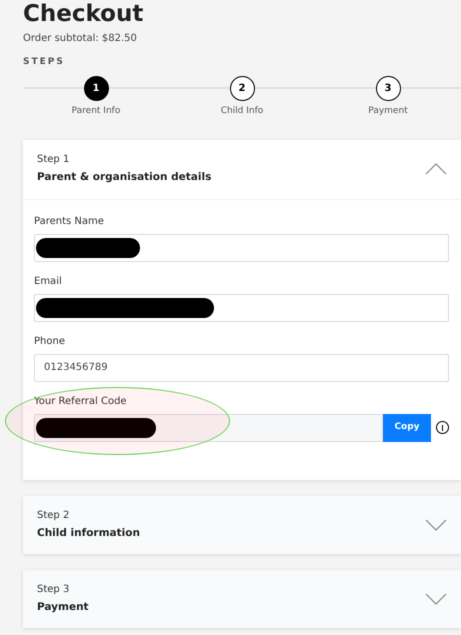  I want to click on field-label: Email, so click(48, 281).